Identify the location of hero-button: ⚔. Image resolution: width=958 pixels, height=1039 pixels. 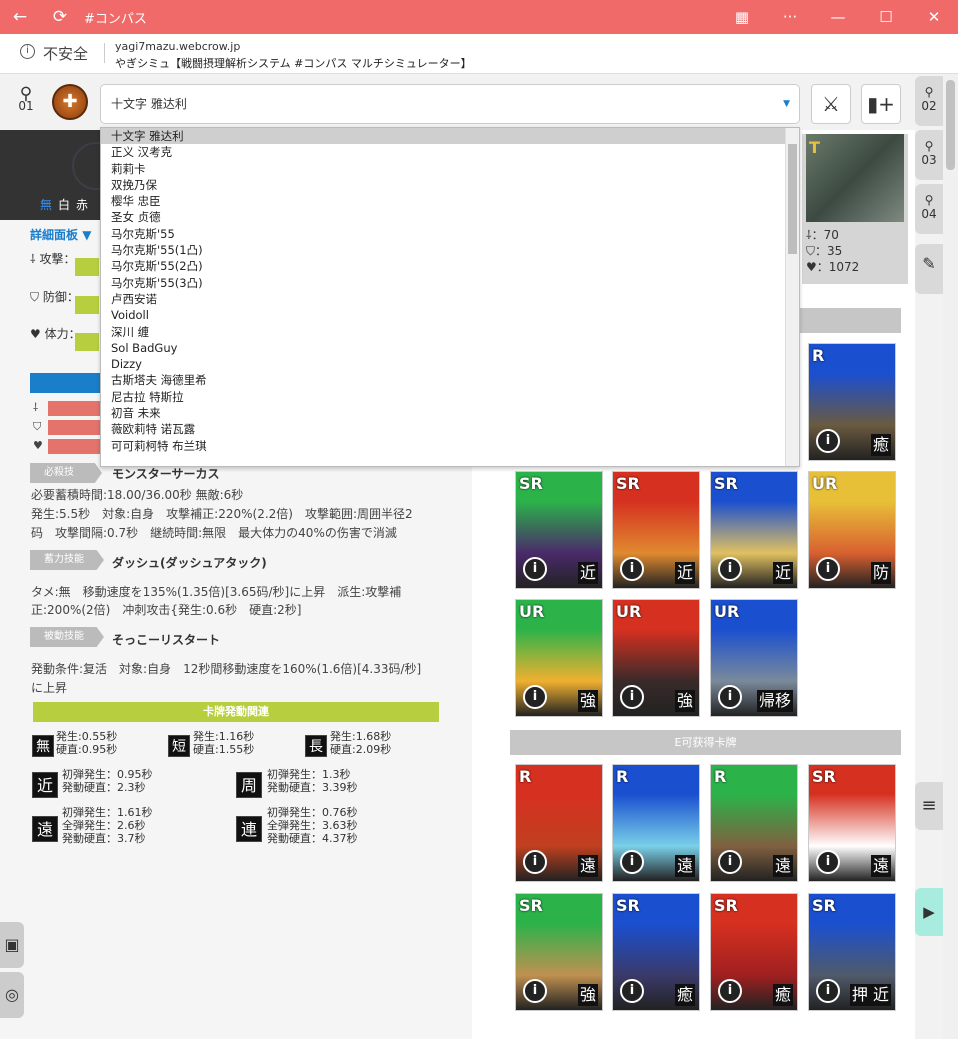
(831, 104).